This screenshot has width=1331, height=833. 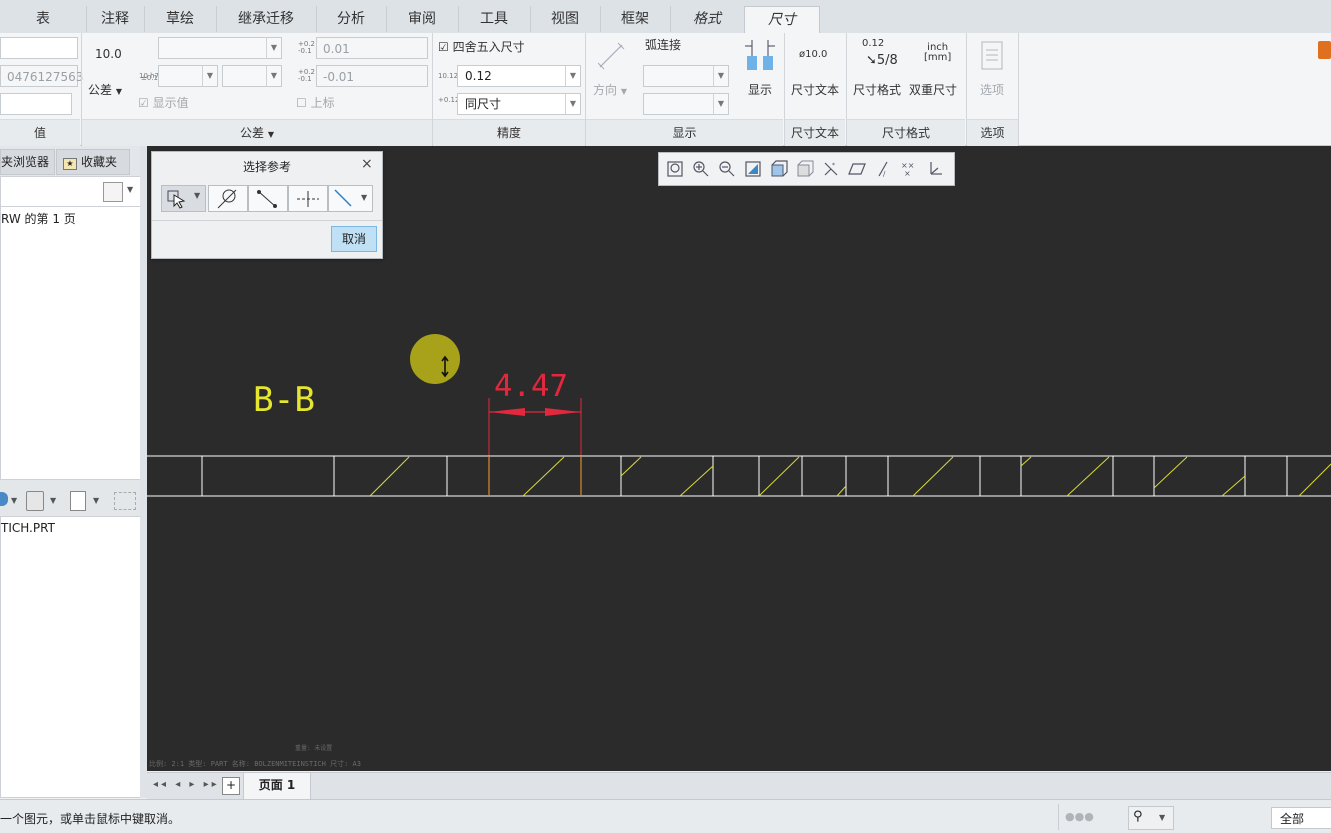 I want to click on page-navigation-icons: ◂◂ ◂ ▸ ▸▸, so click(x=186, y=784).